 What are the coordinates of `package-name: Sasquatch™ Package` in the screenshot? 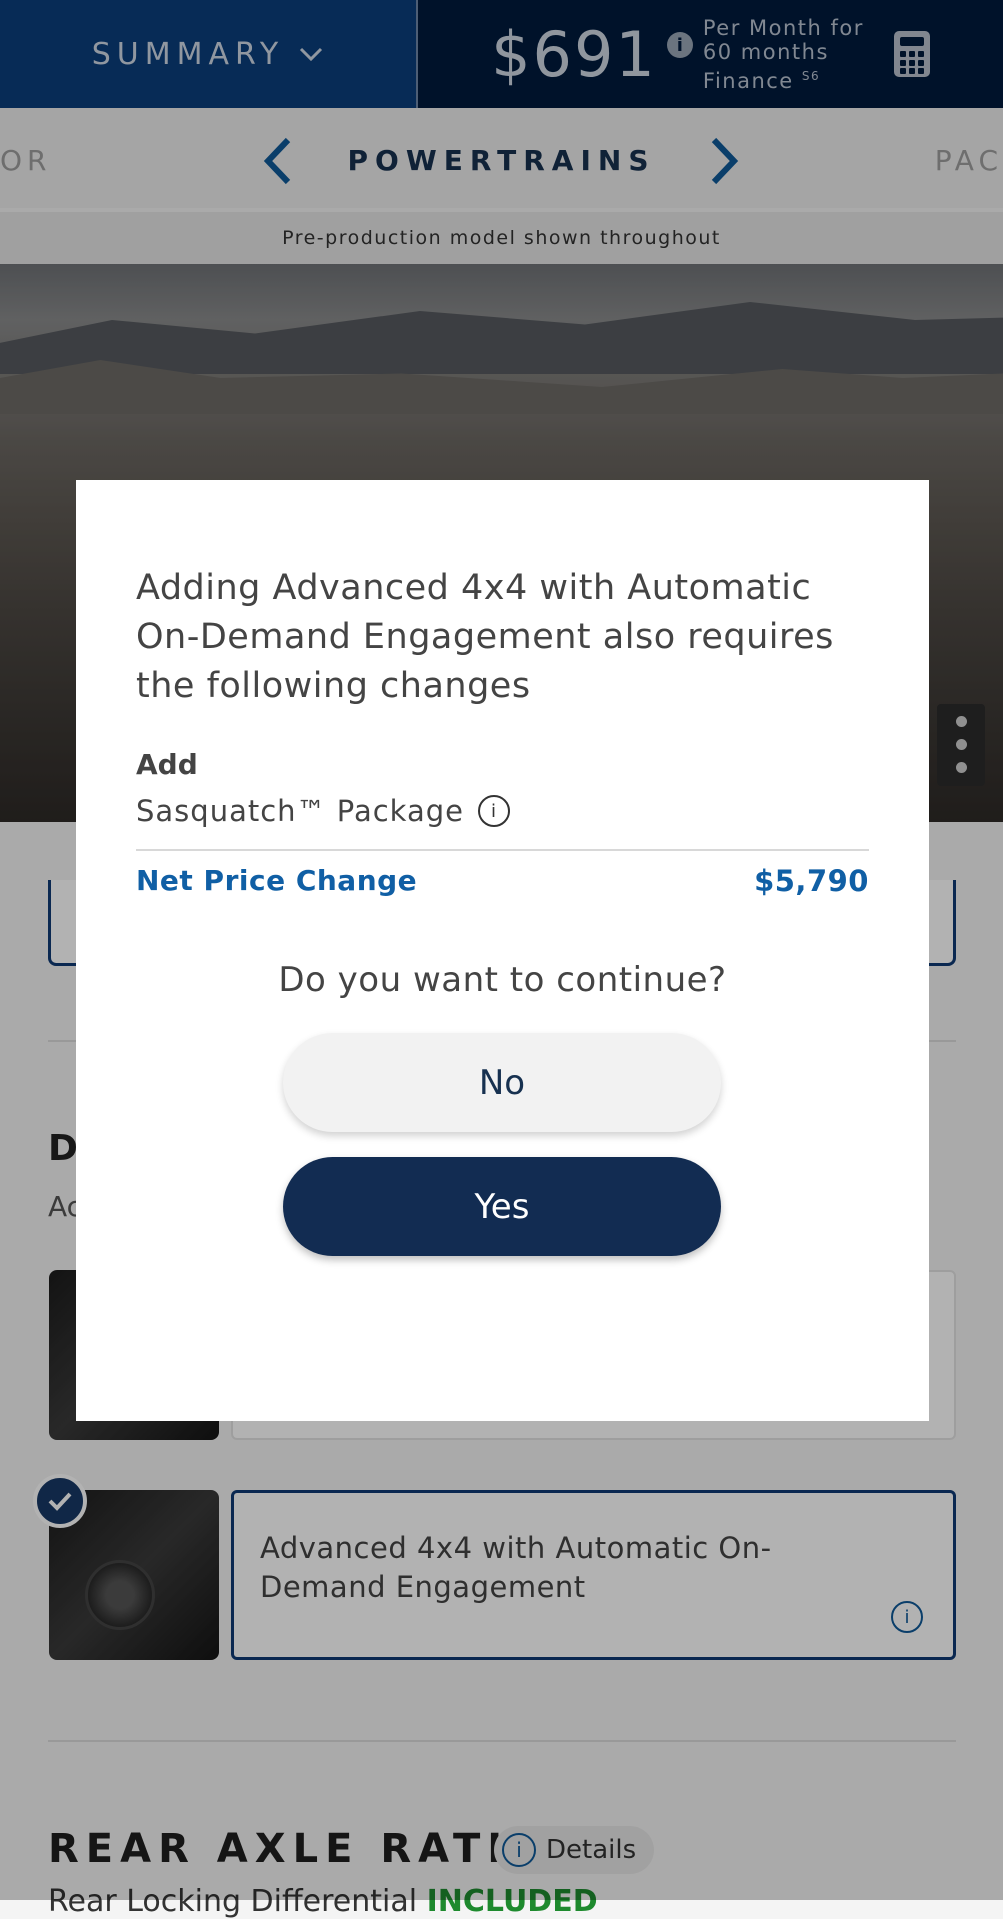 It's located at (300, 811).